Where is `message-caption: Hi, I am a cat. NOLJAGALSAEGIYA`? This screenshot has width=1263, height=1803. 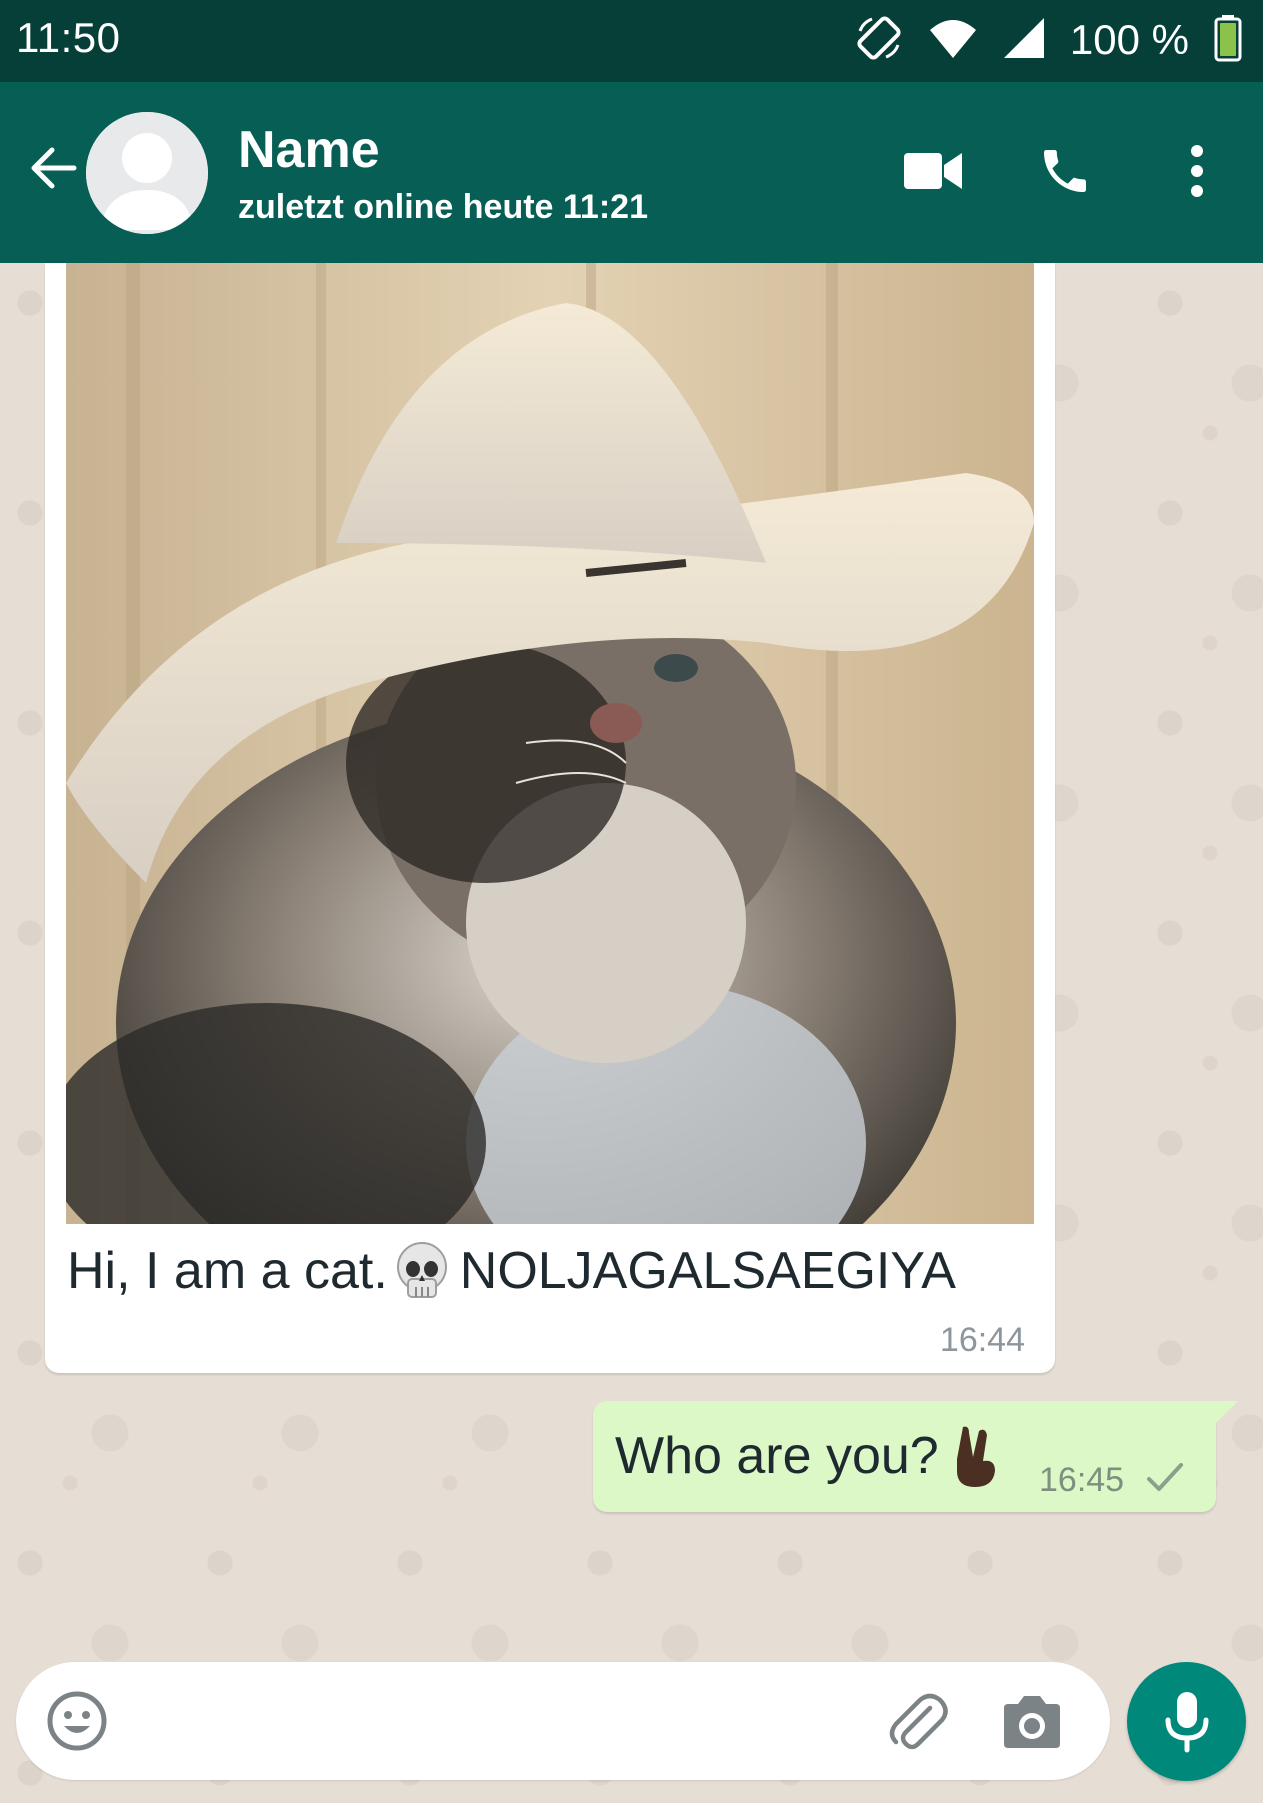
message-caption: Hi, I am a cat. NOLJAGALSAEGIYA is located at coordinates (511, 1271).